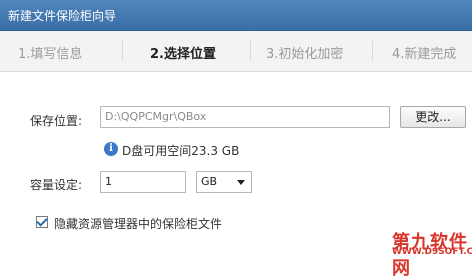  What do you see at coordinates (56, 185) in the screenshot?
I see `capacity-label: 容量设定:` at bounding box center [56, 185].